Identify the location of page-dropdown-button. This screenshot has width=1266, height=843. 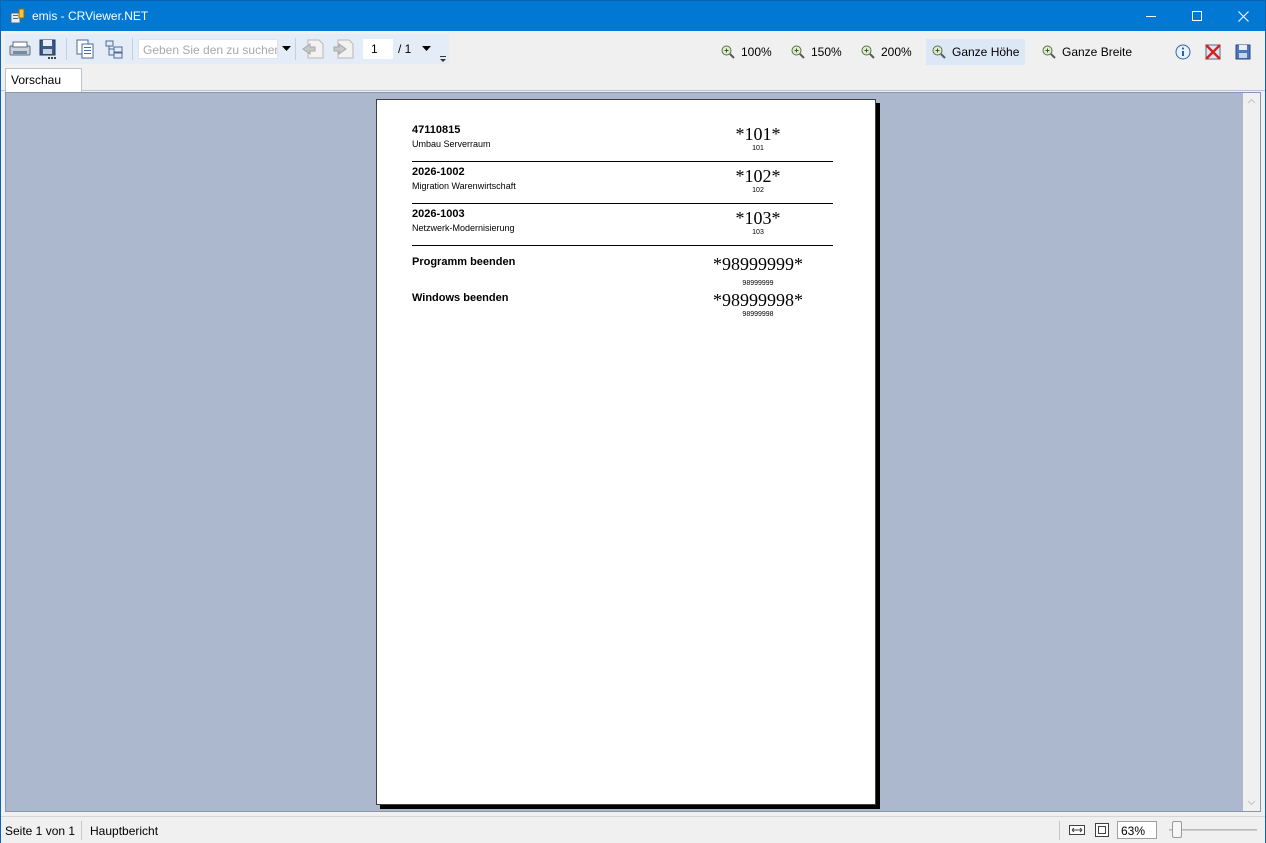
(426, 49).